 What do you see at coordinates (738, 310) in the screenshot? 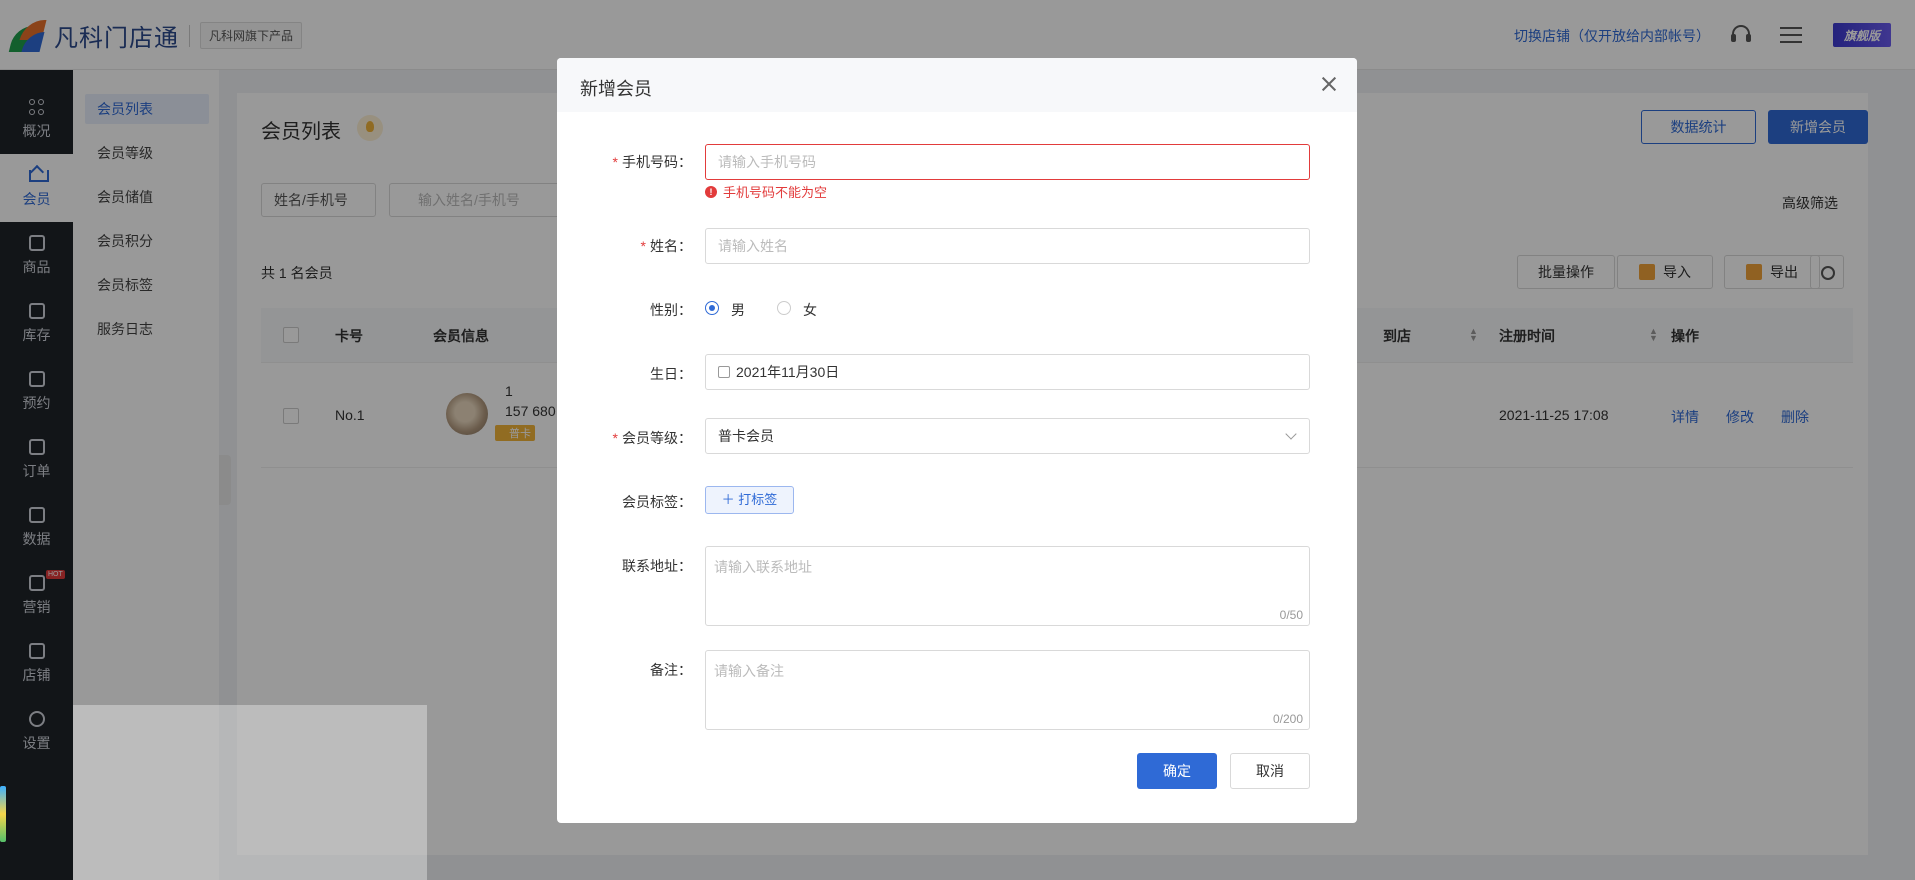
I see `gender-male-label: 男` at bounding box center [738, 310].